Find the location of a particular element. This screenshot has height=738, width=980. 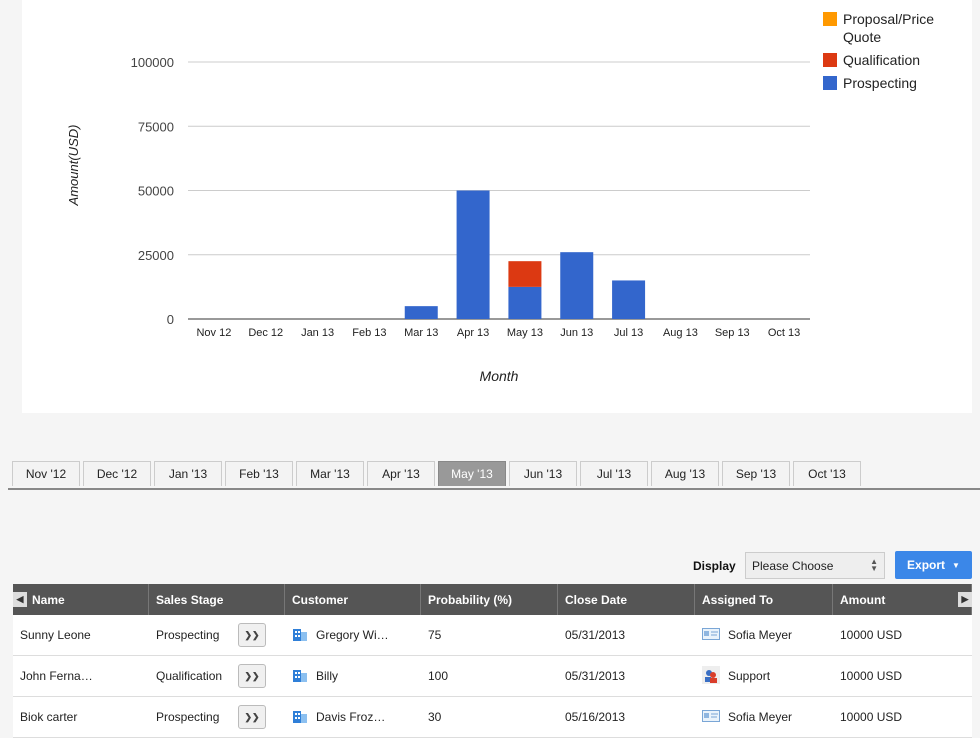

y-tick-label: 100000 is located at coordinates (152, 62).